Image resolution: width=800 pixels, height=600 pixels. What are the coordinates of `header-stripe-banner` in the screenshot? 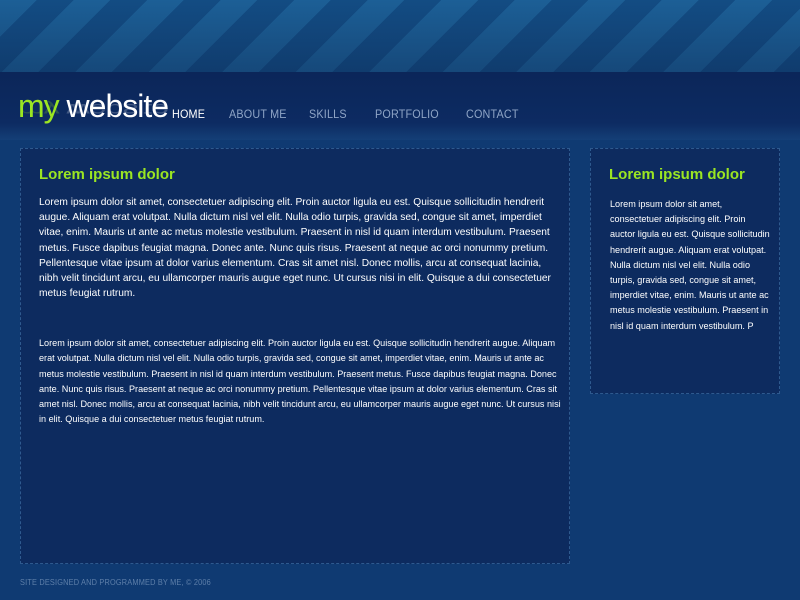 It's located at (400, 36).